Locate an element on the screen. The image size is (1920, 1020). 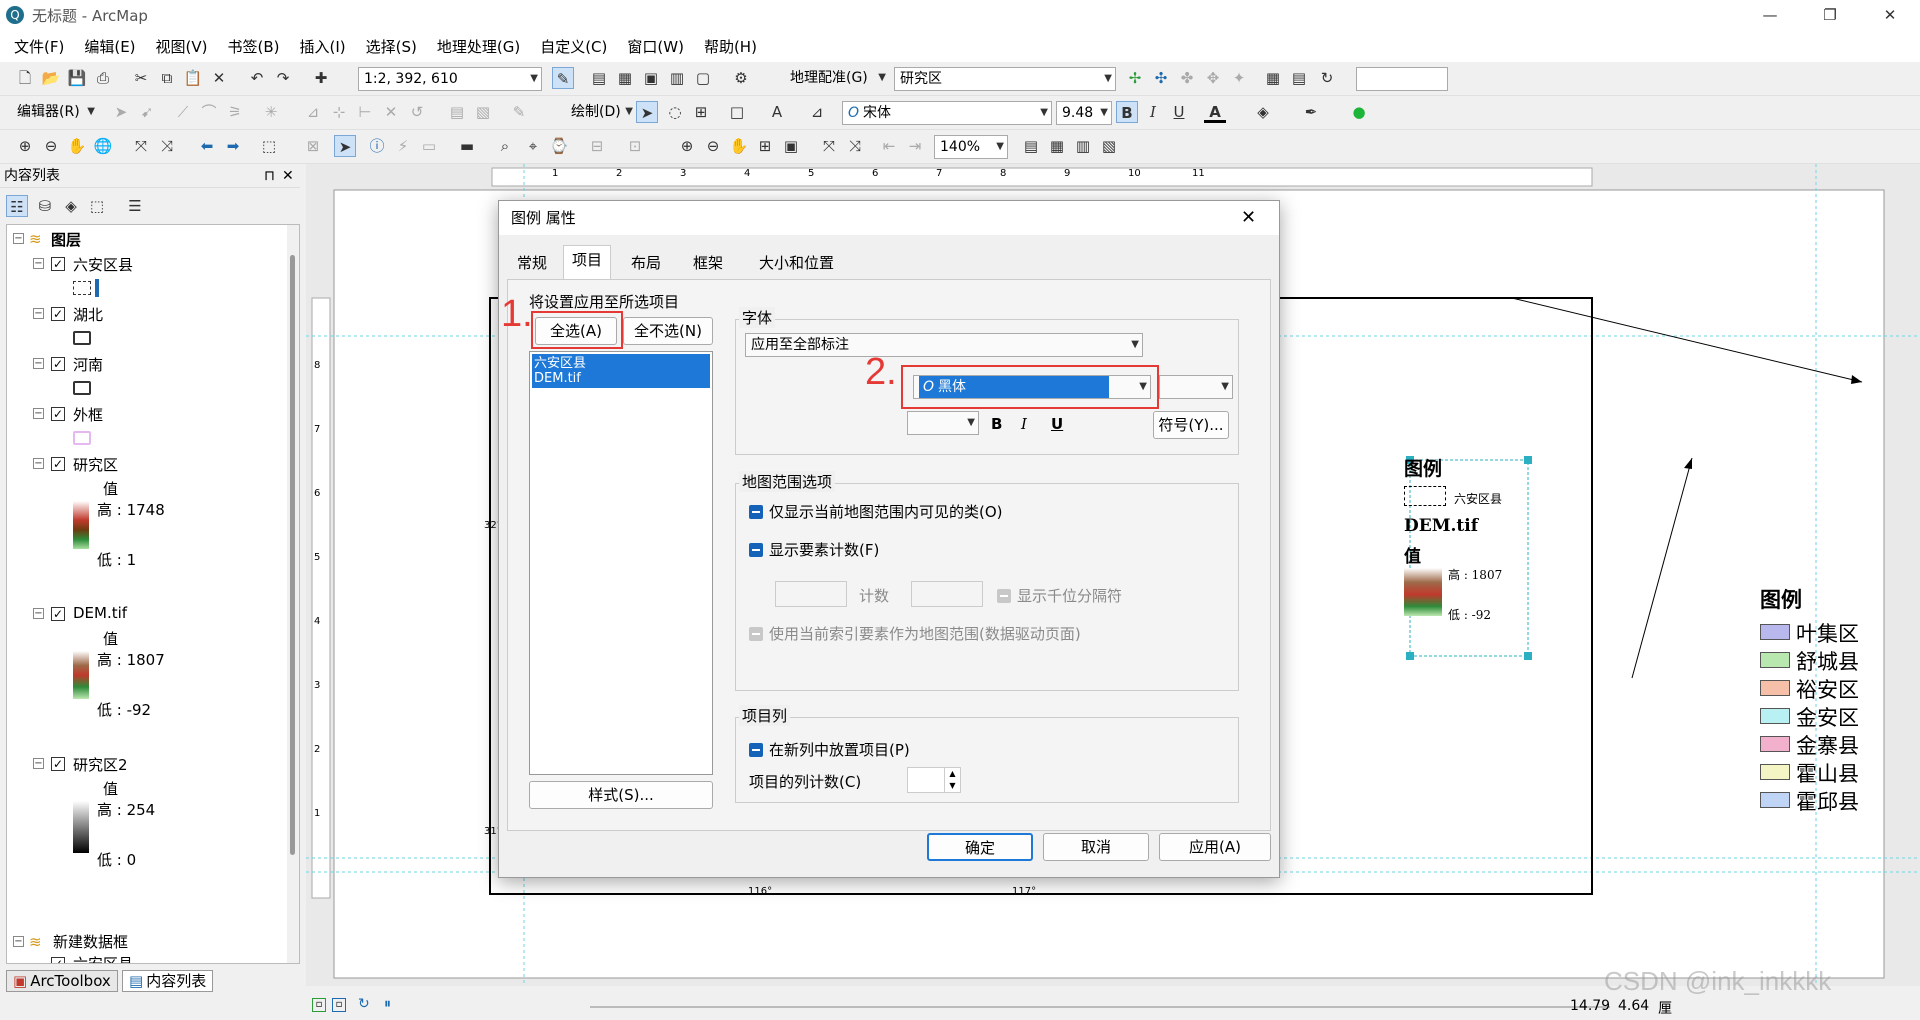
font-size-combo: 9.48 ▼ is located at coordinates (1084, 113).